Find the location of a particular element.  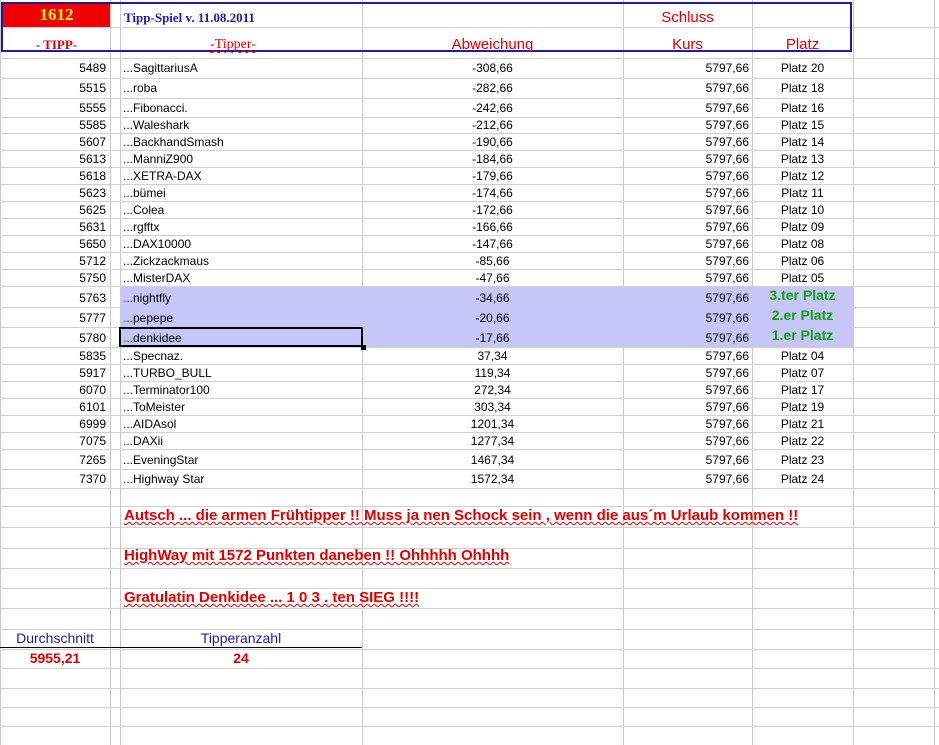

cell-tipper: ...Terminator100 is located at coordinates (240, 390).